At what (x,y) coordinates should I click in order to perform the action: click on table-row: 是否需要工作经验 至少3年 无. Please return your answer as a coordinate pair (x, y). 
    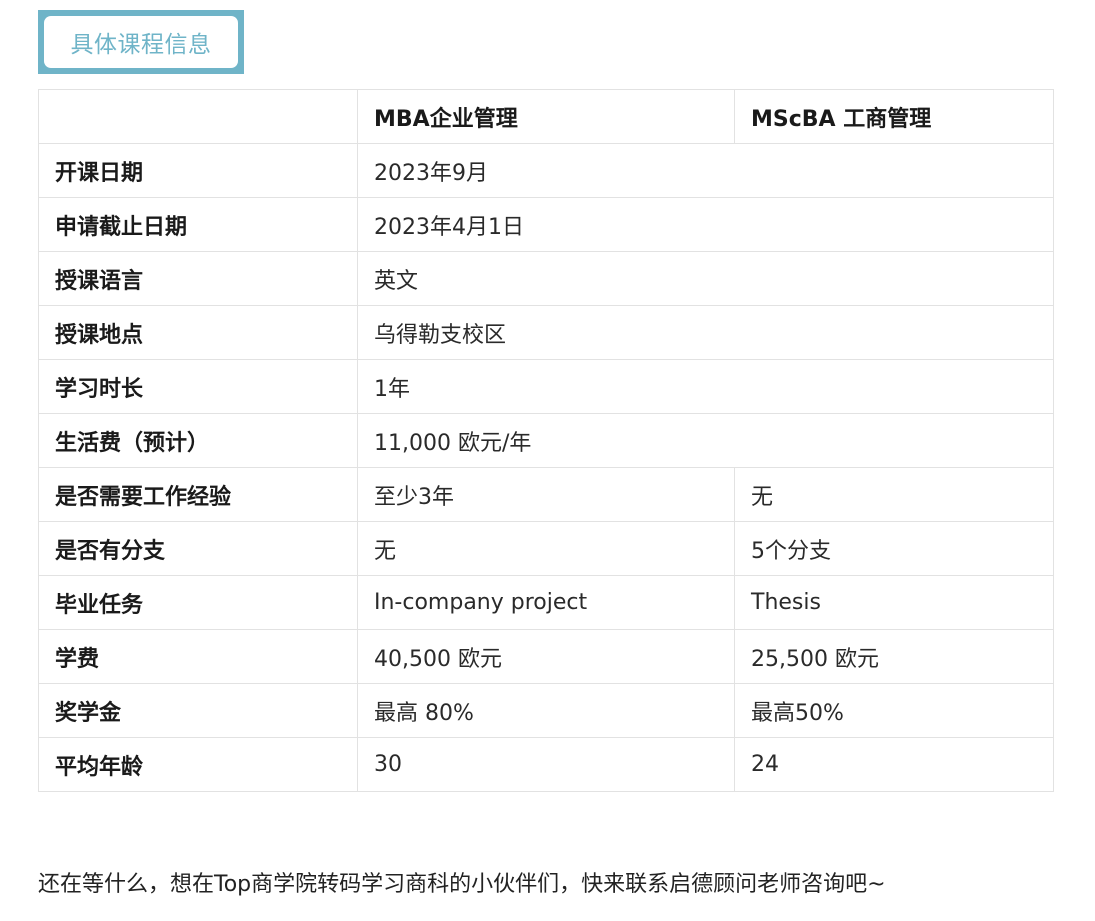
    Looking at the image, I should click on (546, 494).